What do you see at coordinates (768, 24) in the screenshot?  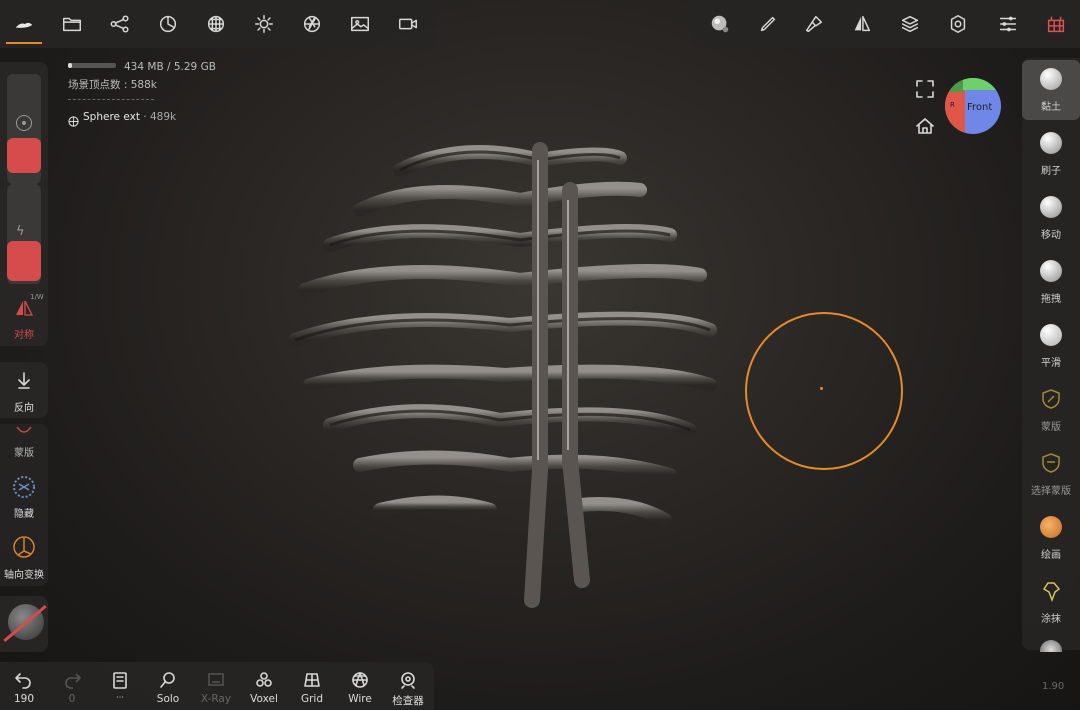 I see `brush-stroke-icon` at bounding box center [768, 24].